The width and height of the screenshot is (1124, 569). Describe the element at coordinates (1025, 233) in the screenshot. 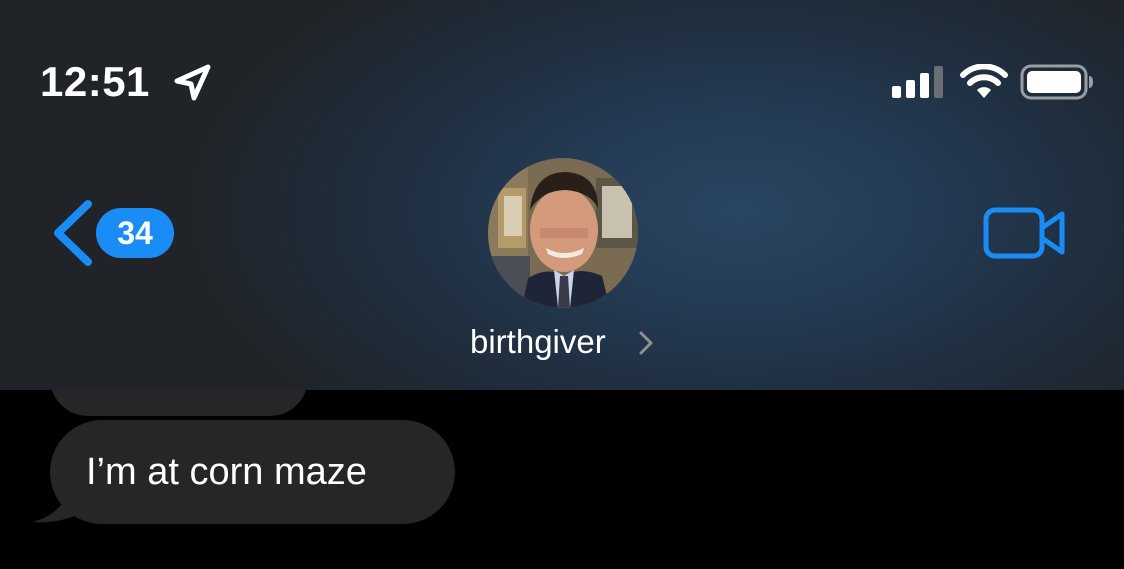

I see `video-camera-icon` at that location.